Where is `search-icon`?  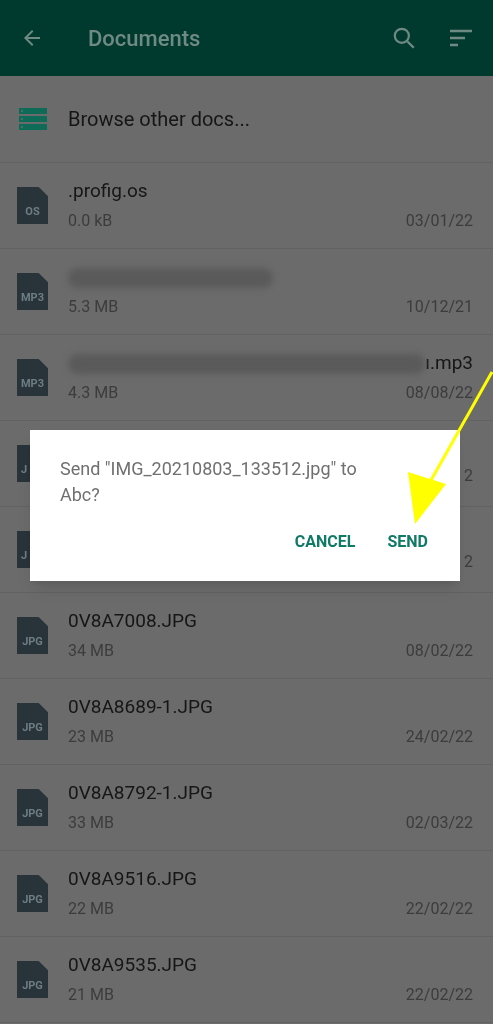 search-icon is located at coordinates (404, 38).